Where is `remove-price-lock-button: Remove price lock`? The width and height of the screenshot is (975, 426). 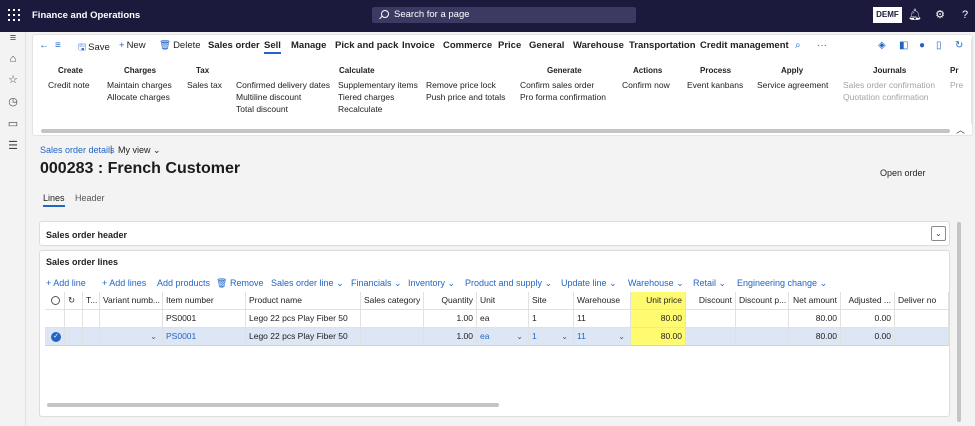 remove-price-lock-button: Remove price lock is located at coordinates (461, 85).